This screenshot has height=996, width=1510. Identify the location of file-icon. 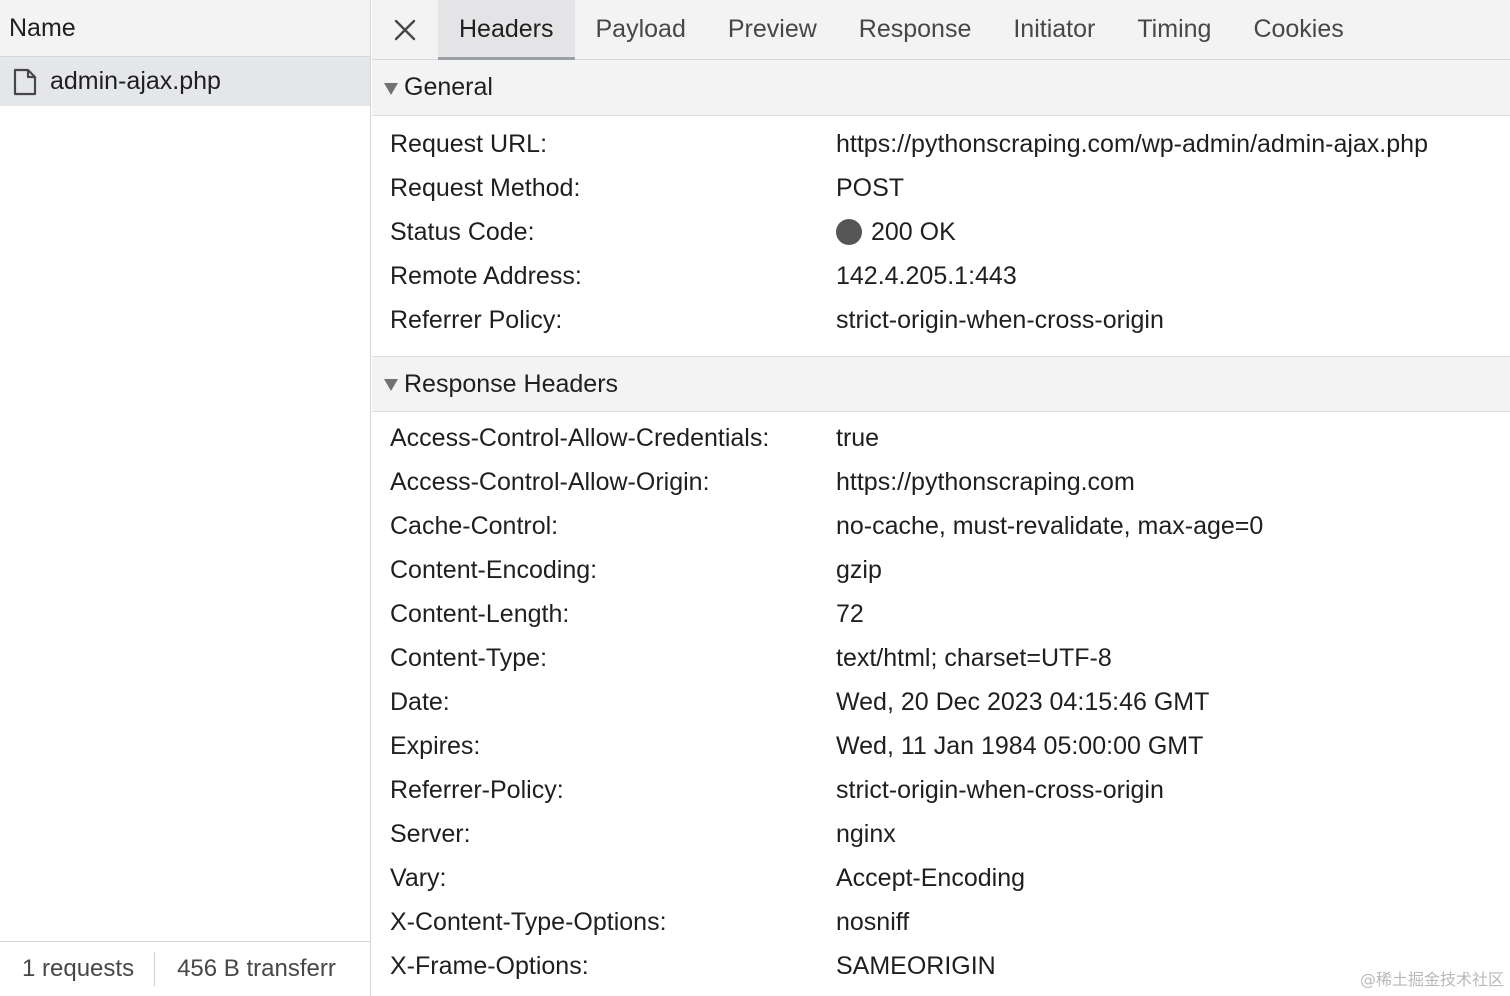
(25, 82).